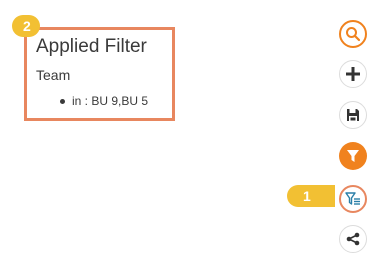  I want to click on step-1-callout: 1, so click(311, 196).